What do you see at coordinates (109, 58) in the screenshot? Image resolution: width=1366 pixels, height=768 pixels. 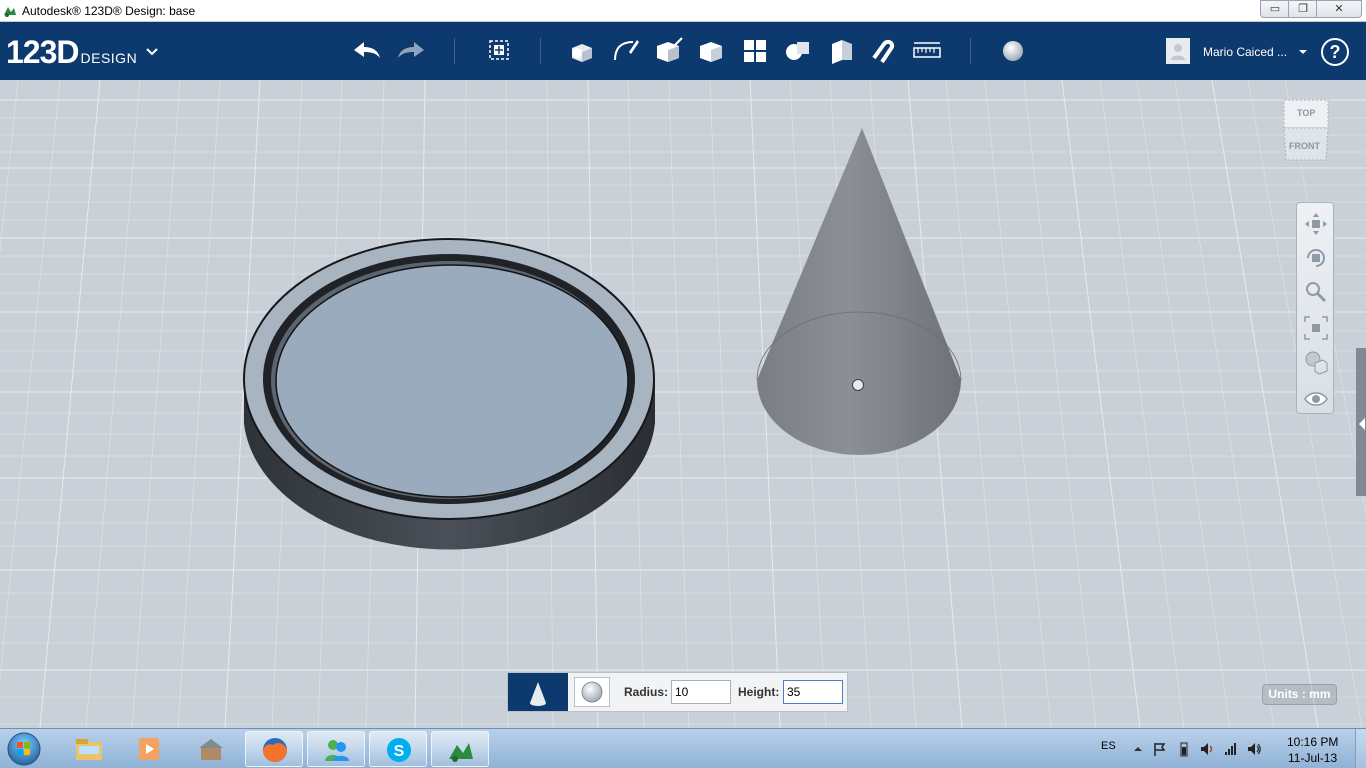 I see `logo-word: DESIGN` at bounding box center [109, 58].